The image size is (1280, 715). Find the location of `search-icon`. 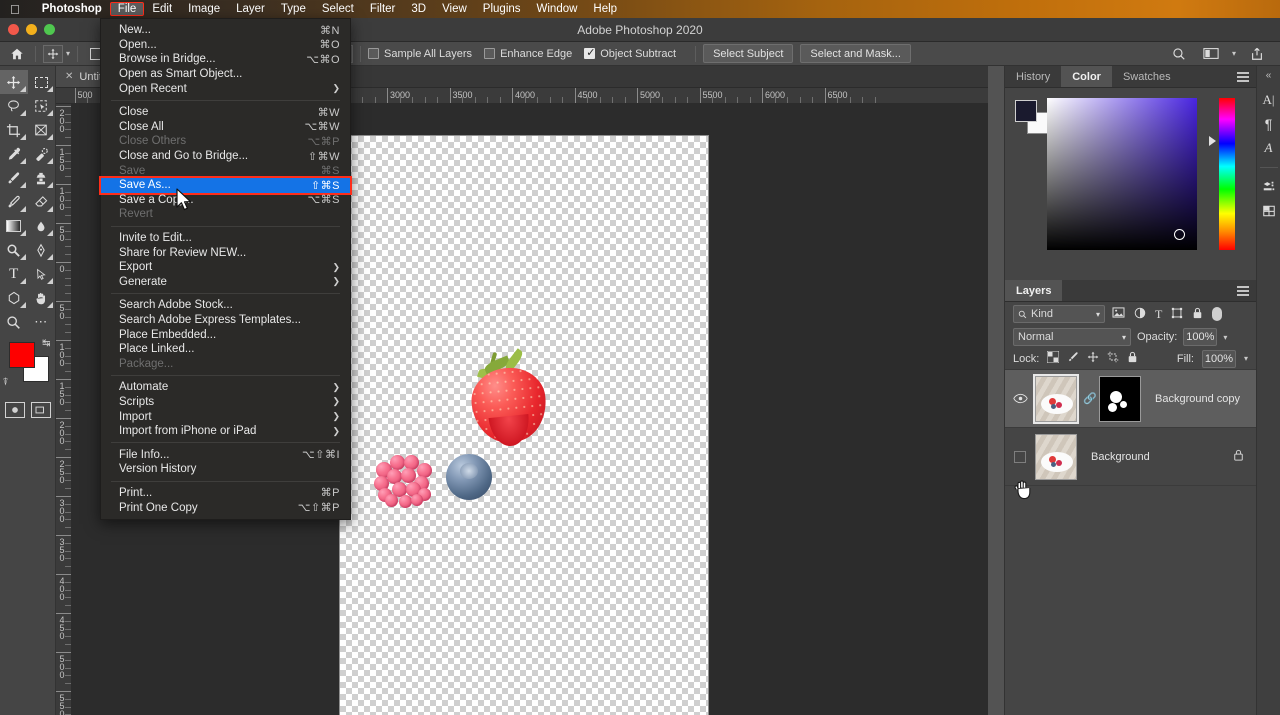

search-icon is located at coordinates (1179, 54).